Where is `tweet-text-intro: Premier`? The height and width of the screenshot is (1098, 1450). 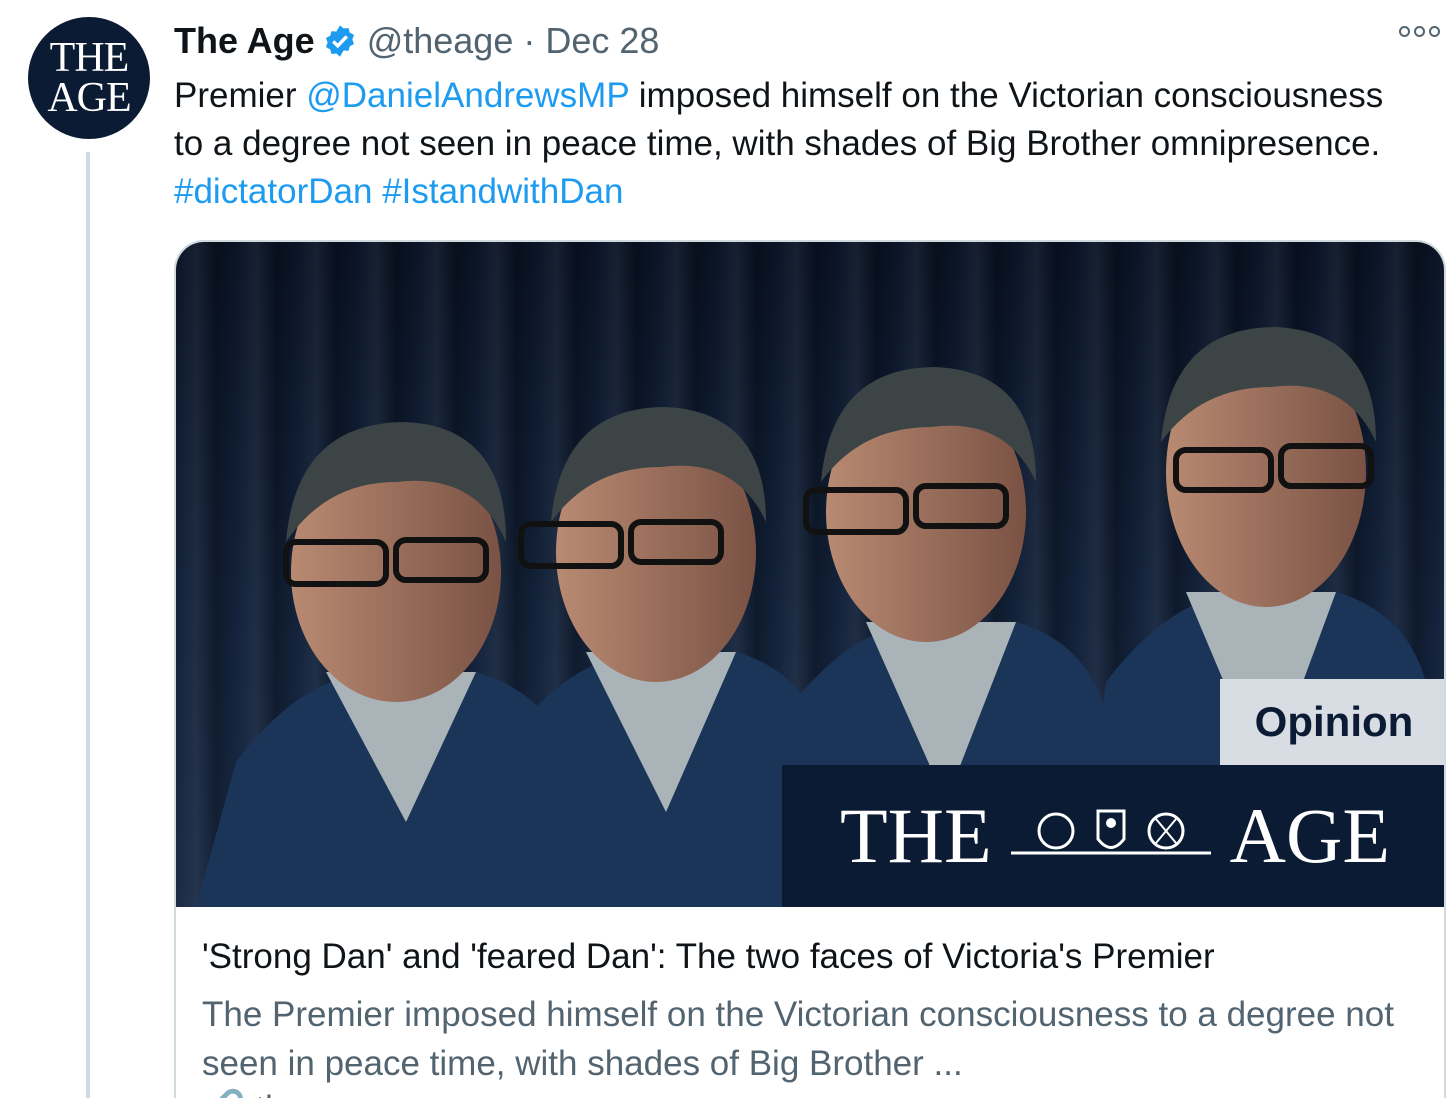 tweet-text-intro: Premier is located at coordinates (240, 95).